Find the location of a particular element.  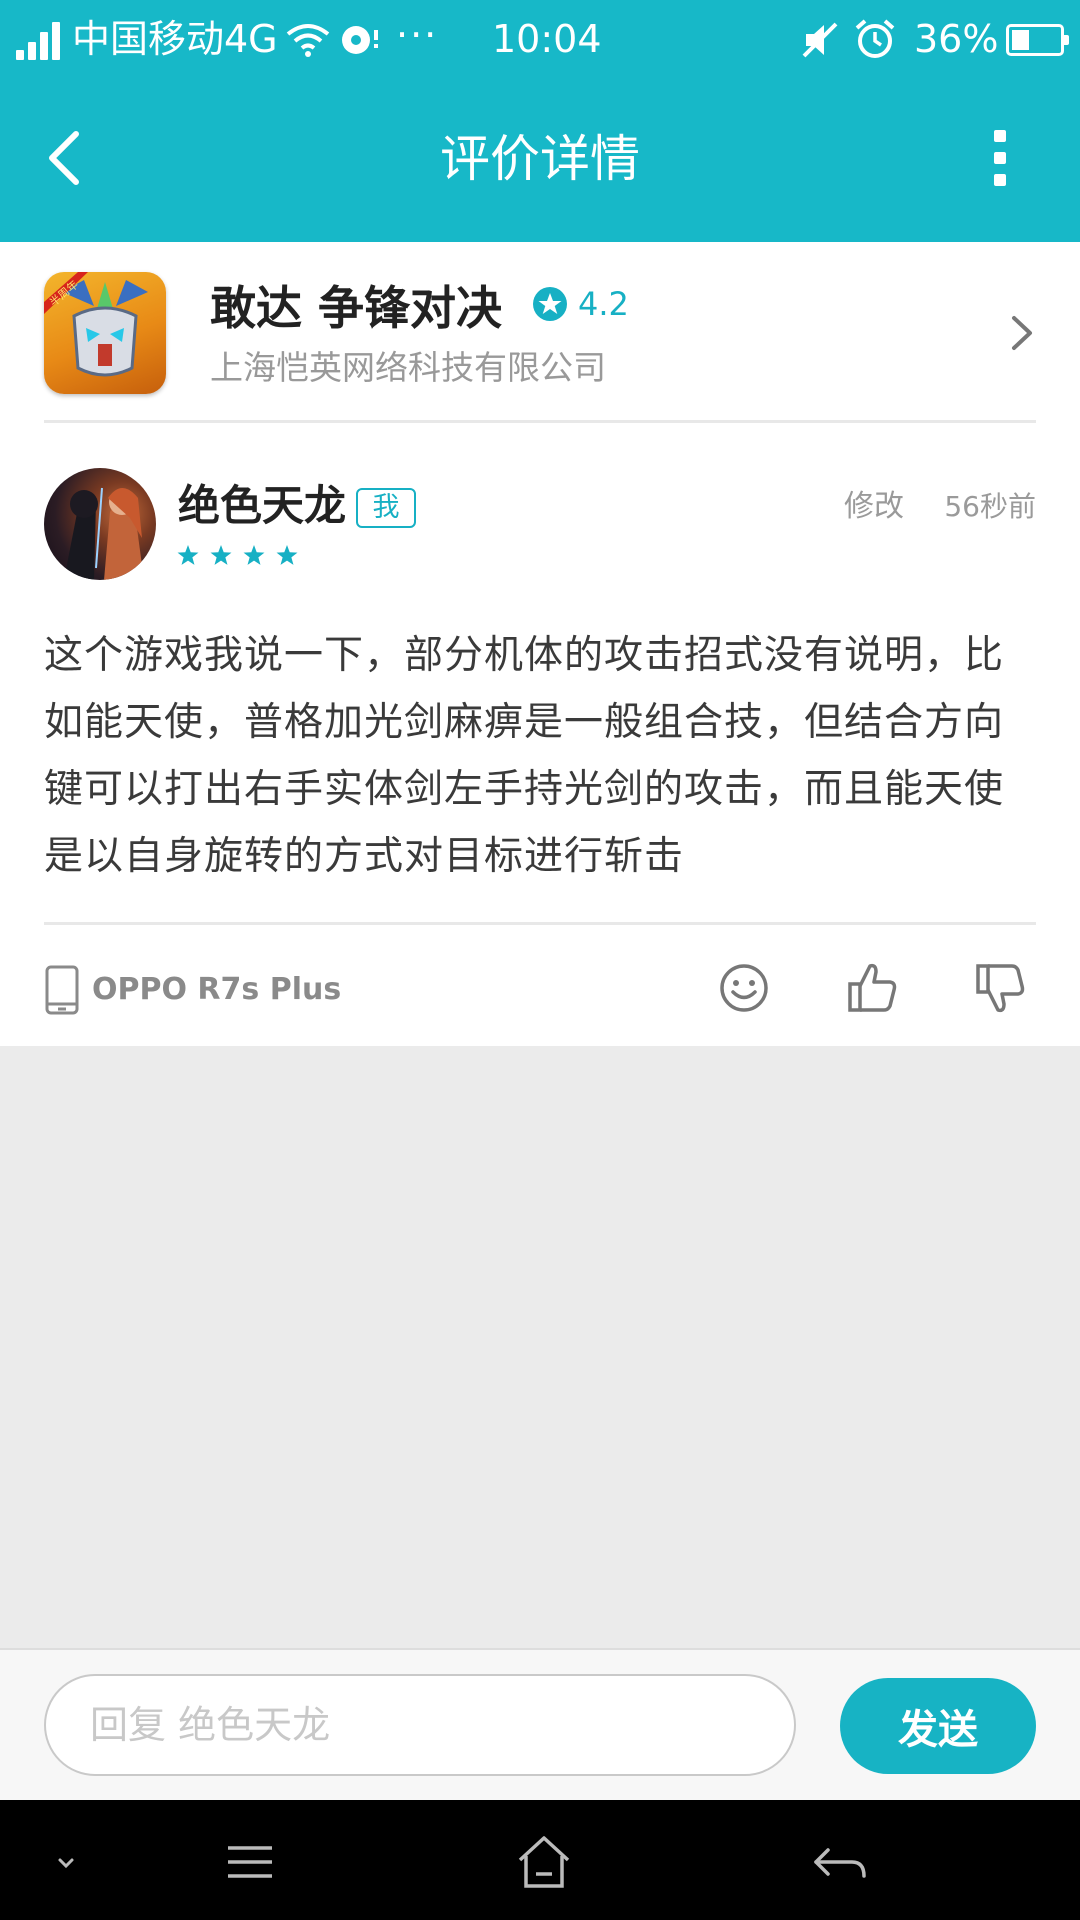

app-info-row: 半周年 敢达 争锋对决 4.2 上海恺英网络科技有限公司 is located at coordinates (540, 332).